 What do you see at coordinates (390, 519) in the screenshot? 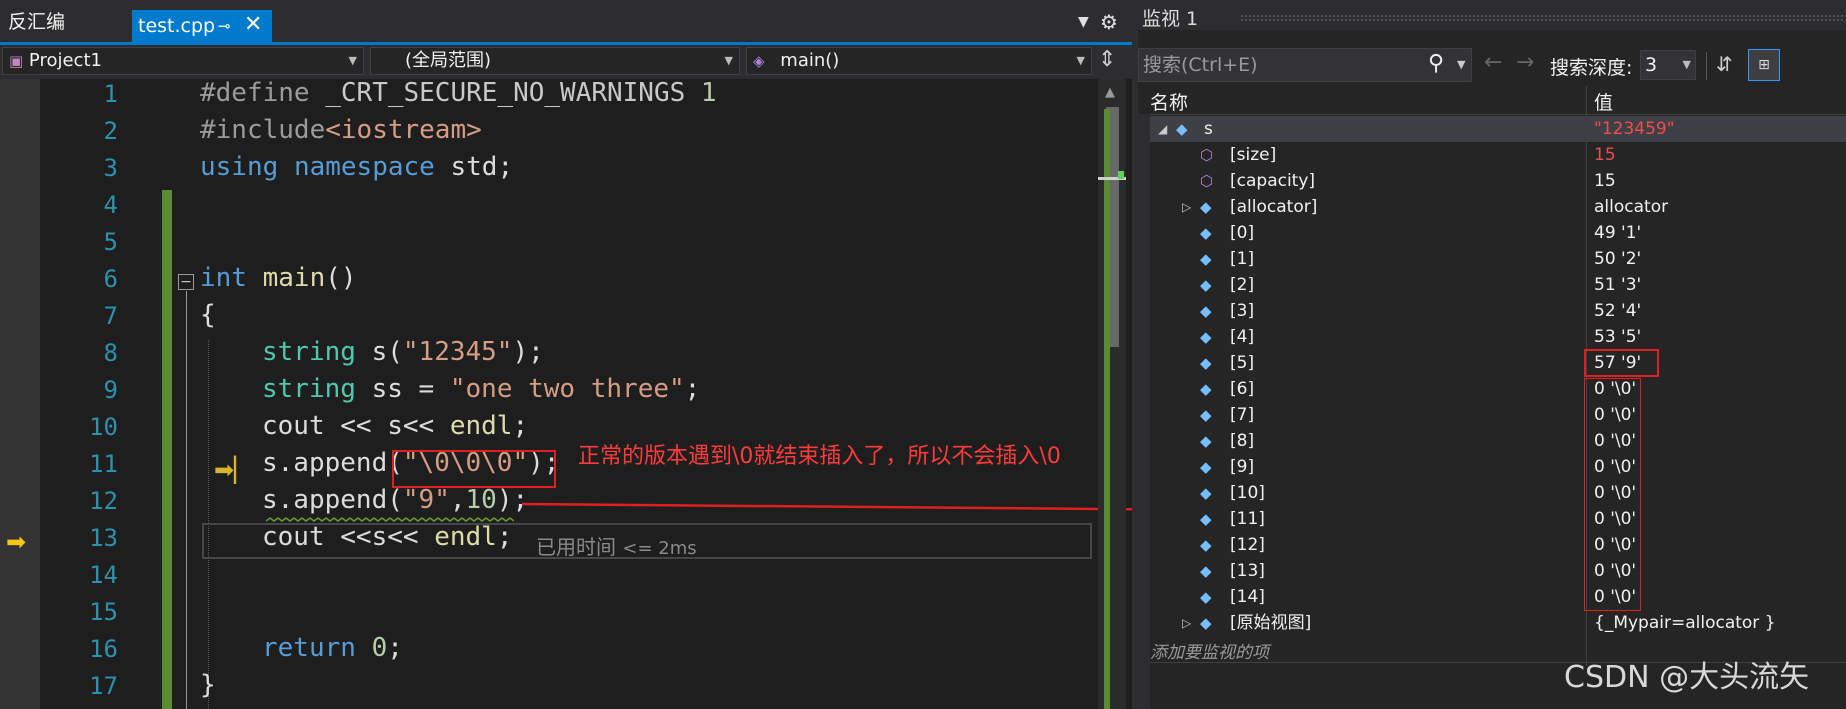
I see `warning-squiggle` at bounding box center [390, 519].